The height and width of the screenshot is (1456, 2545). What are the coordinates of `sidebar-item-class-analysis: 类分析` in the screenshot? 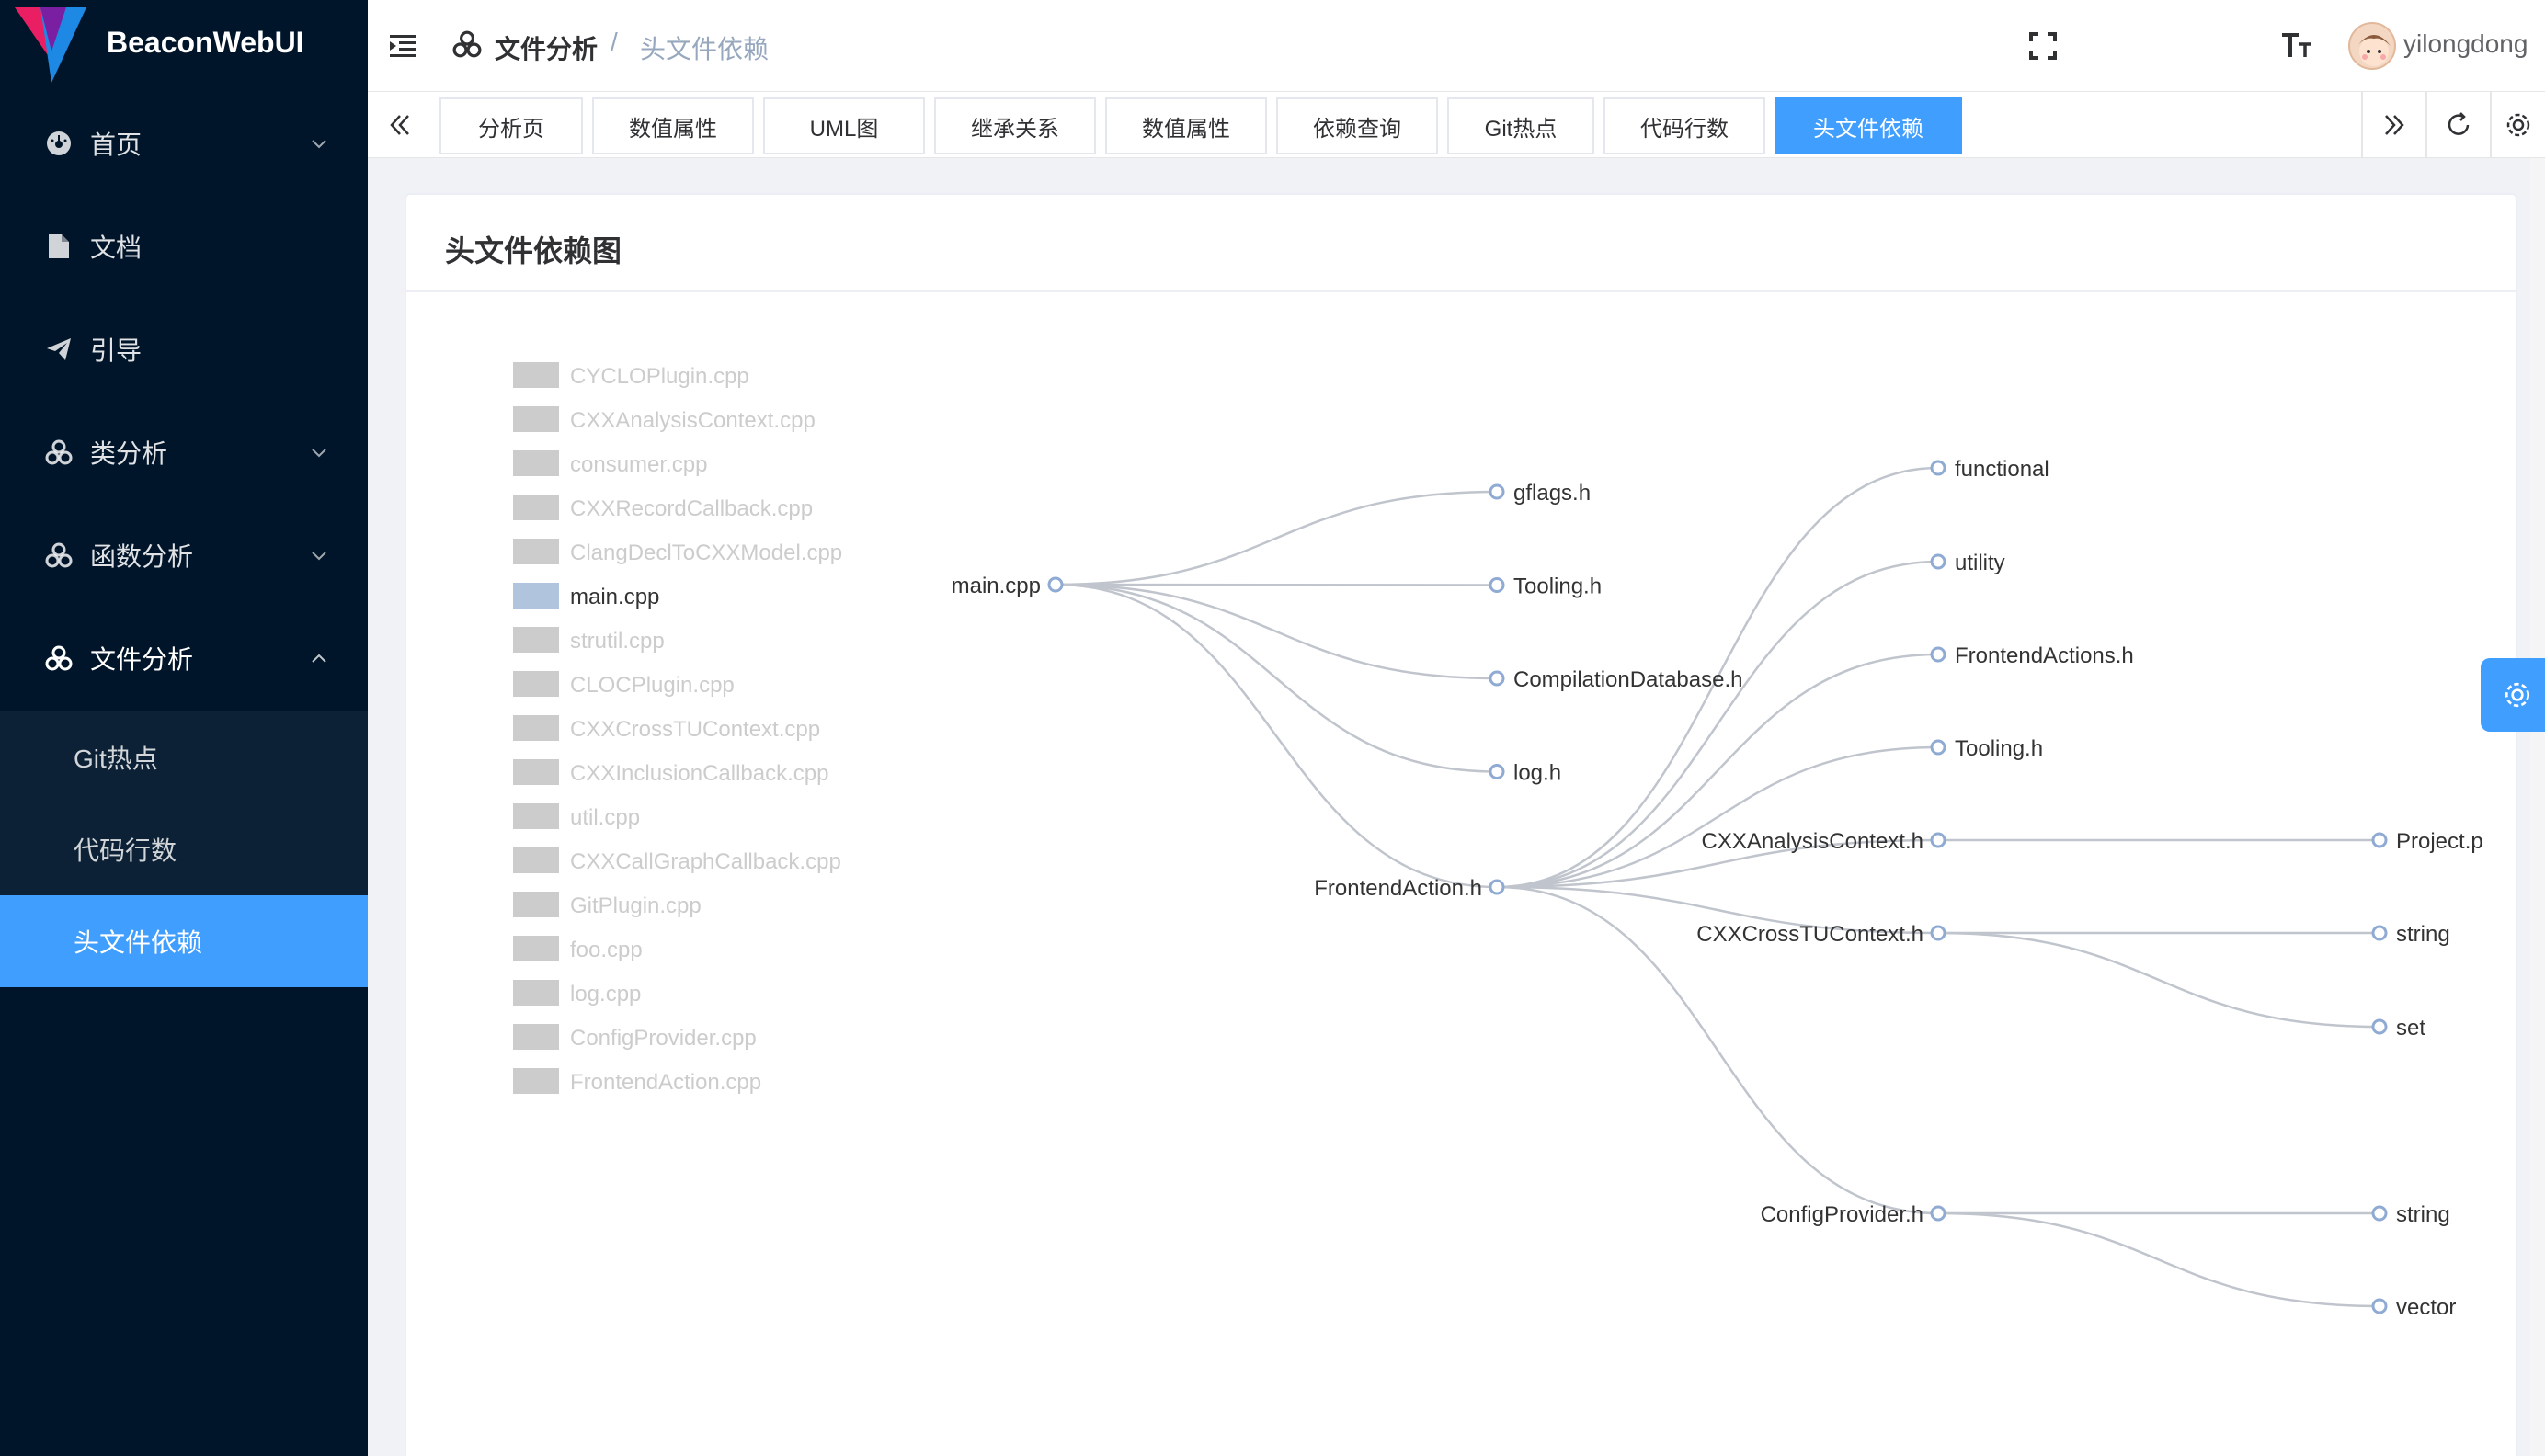 It's located at (184, 452).